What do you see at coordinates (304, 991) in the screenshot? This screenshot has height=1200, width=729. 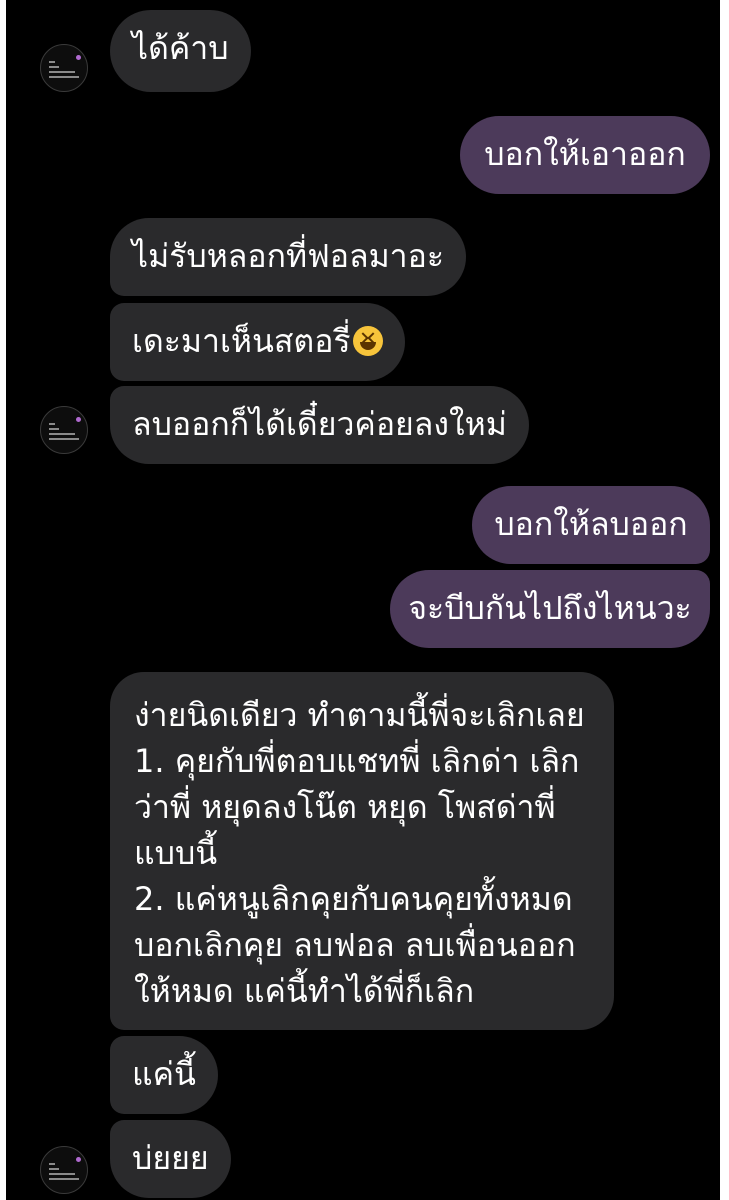 I see `message-line: ให้หมด แค่นี้ทำได้พี่ก็เลิก` at bounding box center [304, 991].